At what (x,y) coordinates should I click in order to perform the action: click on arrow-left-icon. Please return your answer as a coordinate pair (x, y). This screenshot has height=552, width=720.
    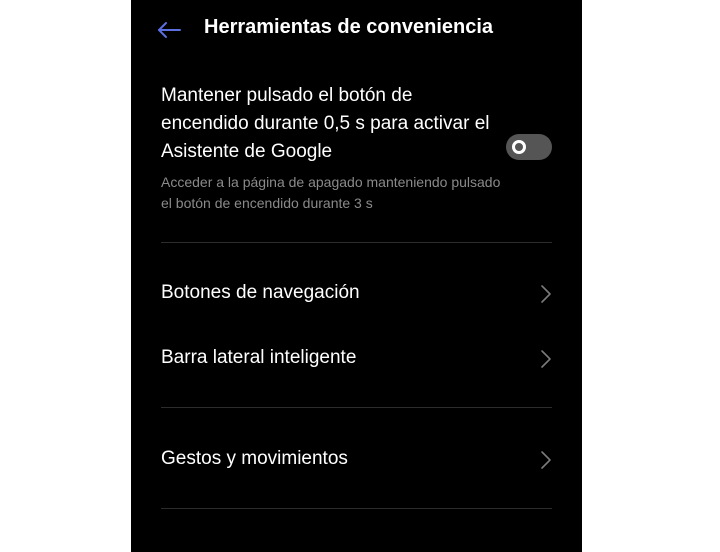
    Looking at the image, I should click on (169, 30).